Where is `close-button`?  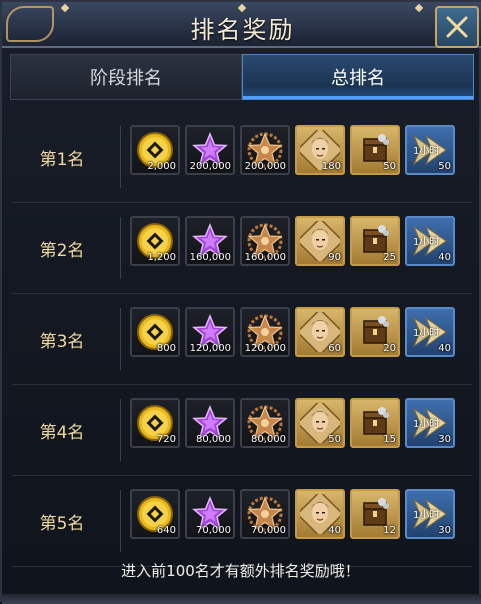
close-button is located at coordinates (457, 27).